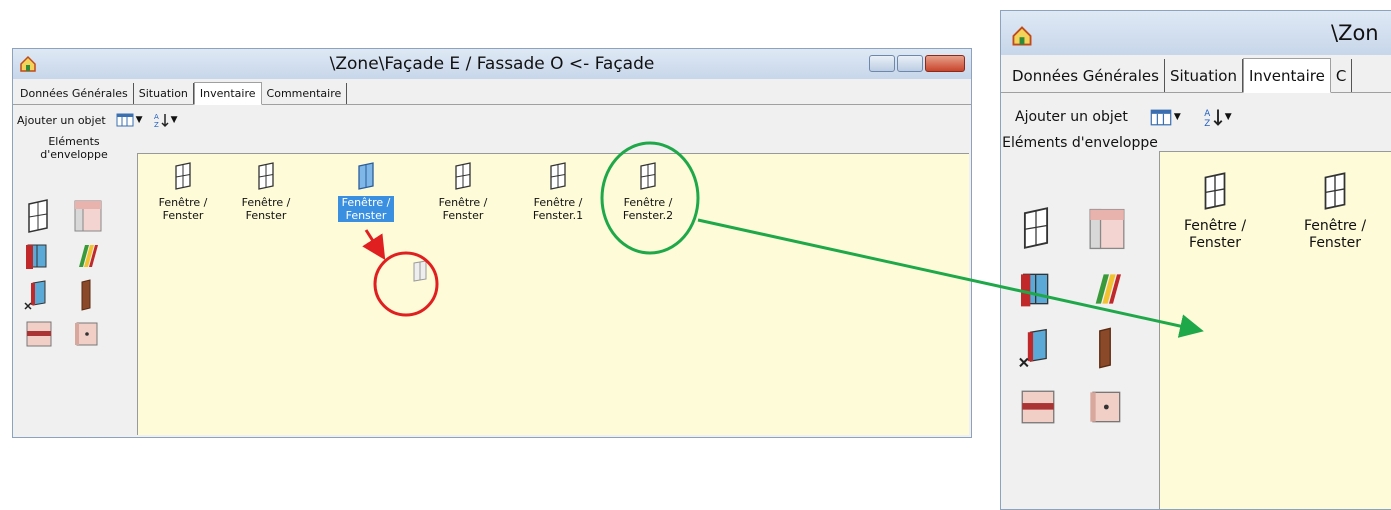 Image resolution: width=1391 pixels, height=510 pixels. What do you see at coordinates (650, 198) in the screenshot?
I see `green-ellipse` at bounding box center [650, 198].